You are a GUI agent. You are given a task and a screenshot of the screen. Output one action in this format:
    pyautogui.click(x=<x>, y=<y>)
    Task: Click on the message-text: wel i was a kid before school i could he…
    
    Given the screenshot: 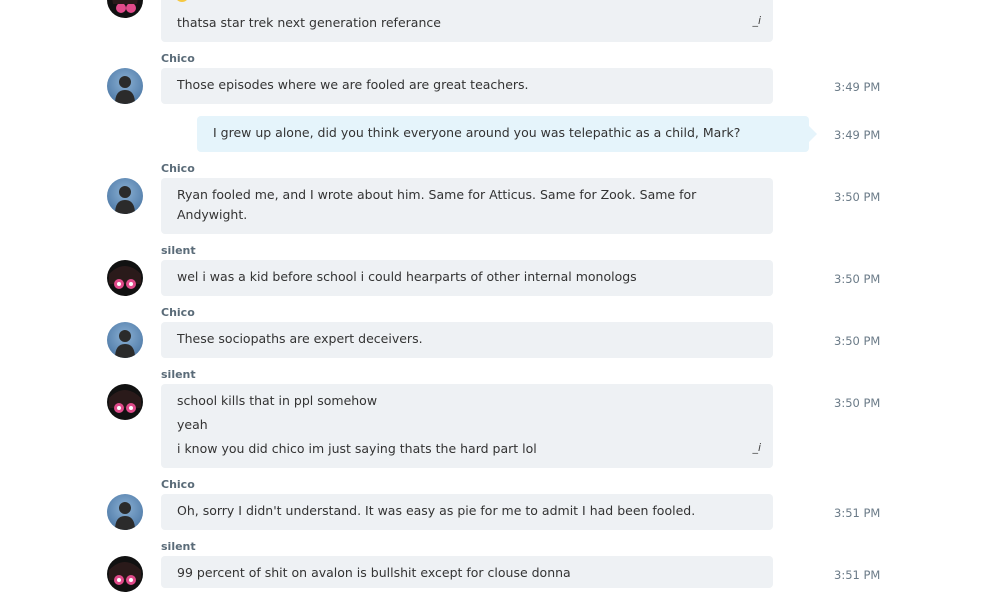 What is the action you would take?
    pyautogui.click(x=407, y=276)
    